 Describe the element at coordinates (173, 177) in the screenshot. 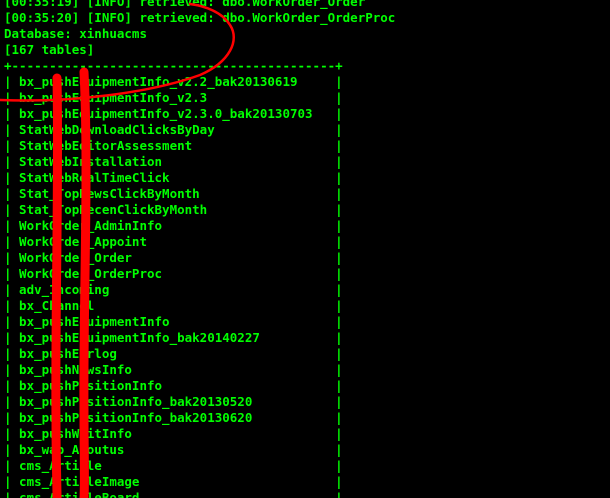

I see `table-row: | StatWebRealTimeClick |` at that location.